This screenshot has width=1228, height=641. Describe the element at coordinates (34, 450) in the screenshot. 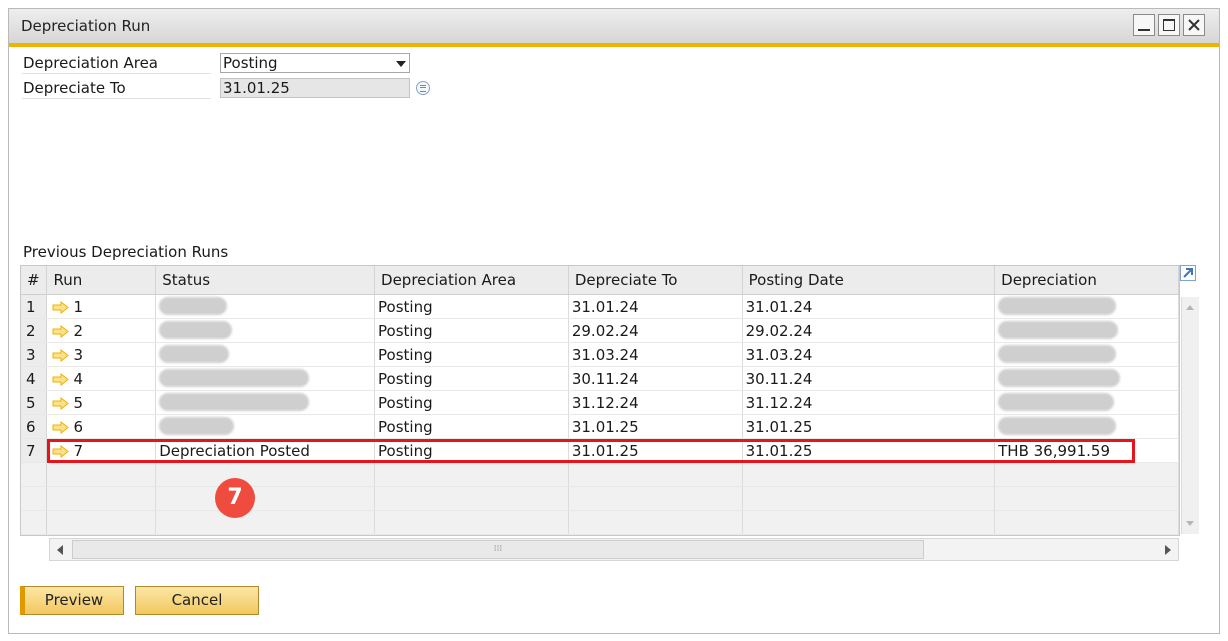

I see `row-number: 7` at that location.